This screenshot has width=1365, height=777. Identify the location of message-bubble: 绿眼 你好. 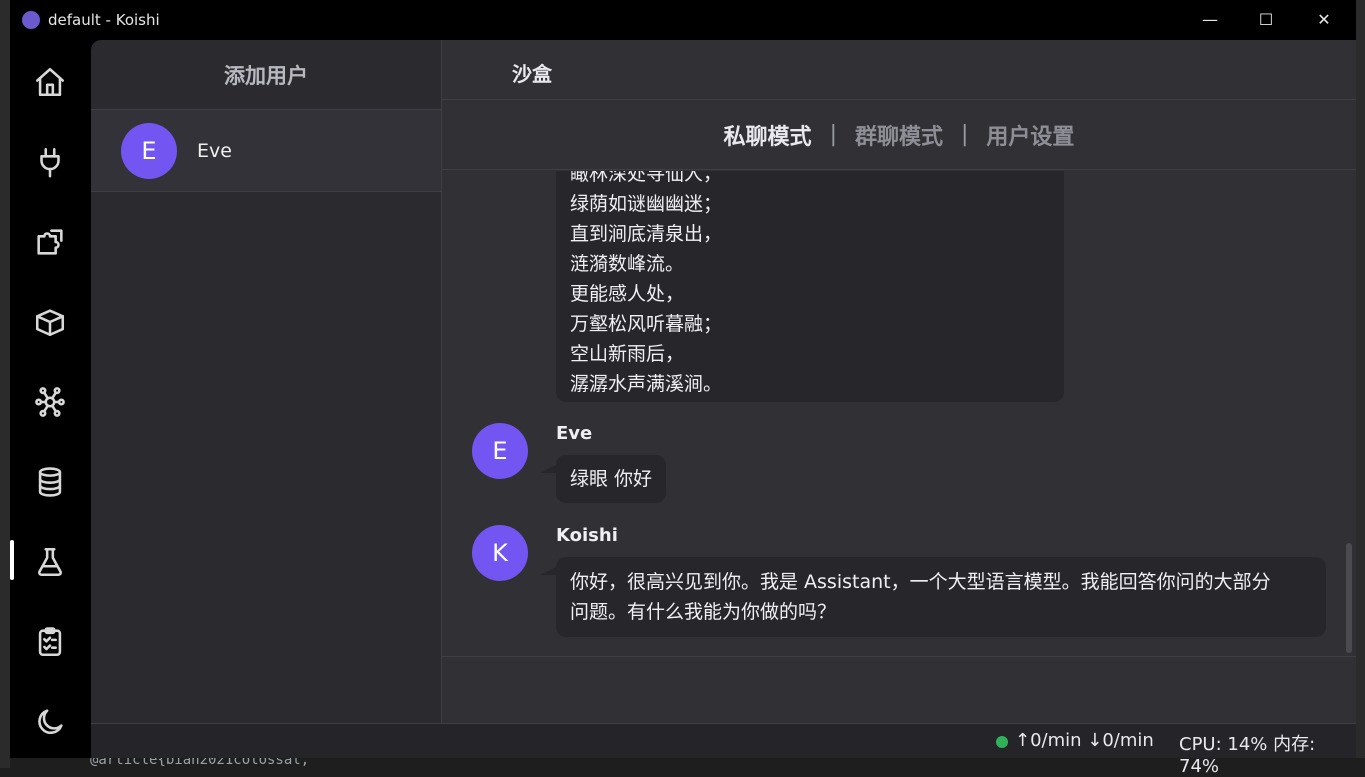
(611, 479).